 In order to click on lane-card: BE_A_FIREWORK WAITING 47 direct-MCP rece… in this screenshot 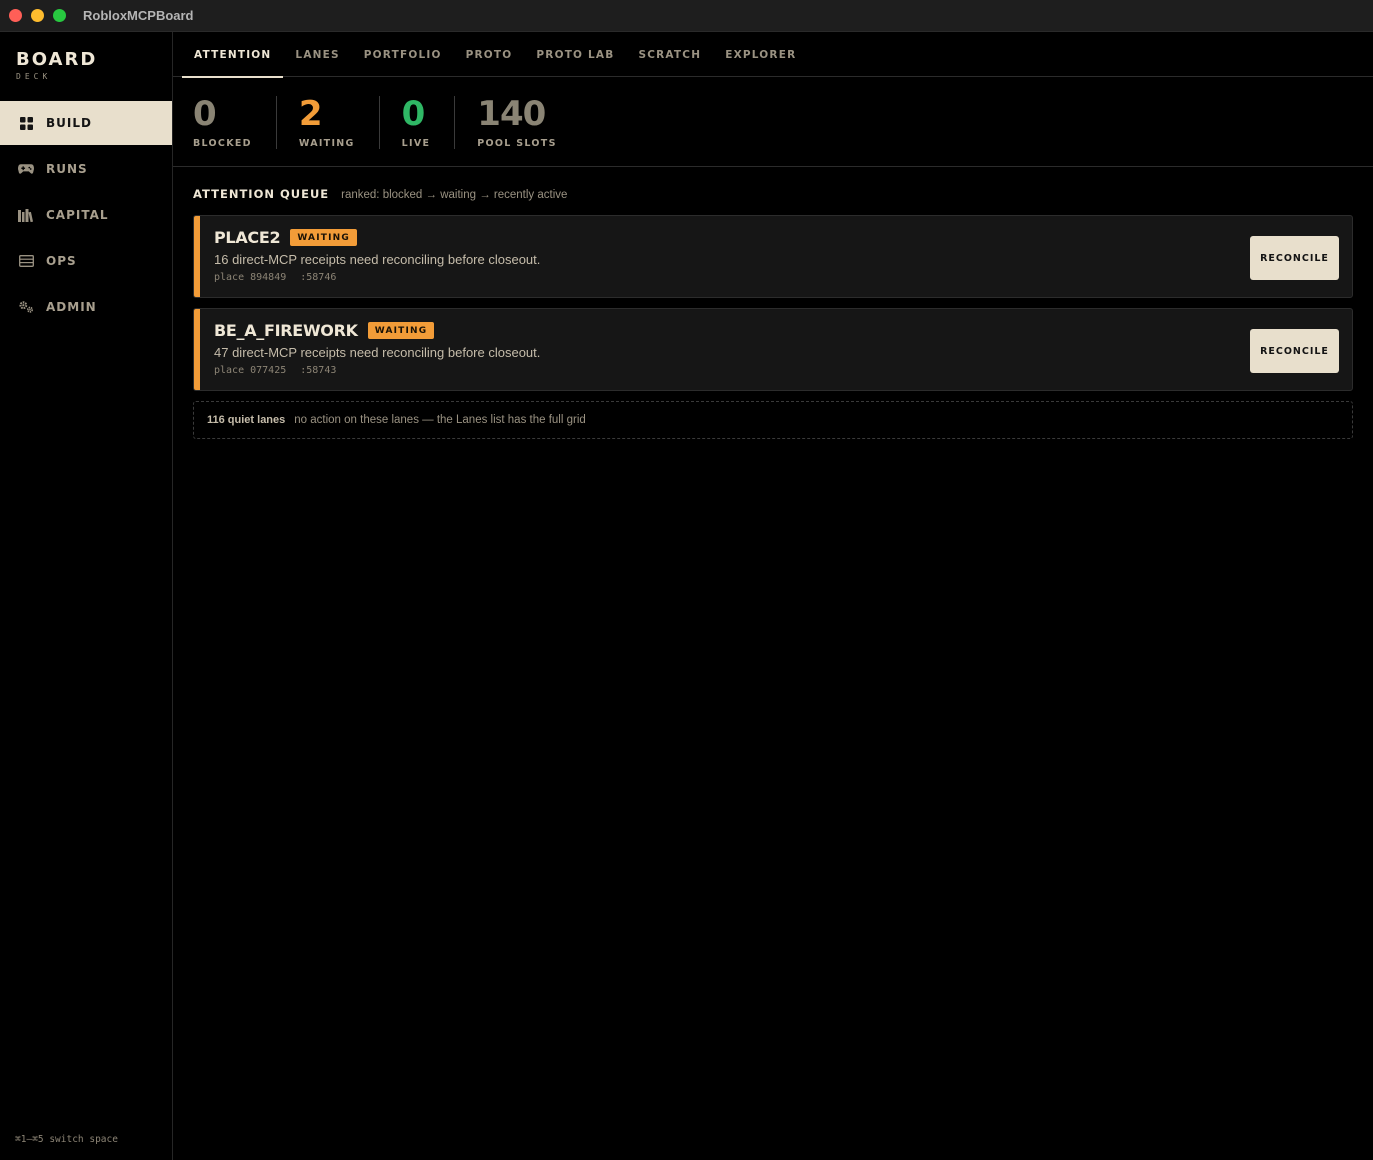, I will do `click(773, 349)`.